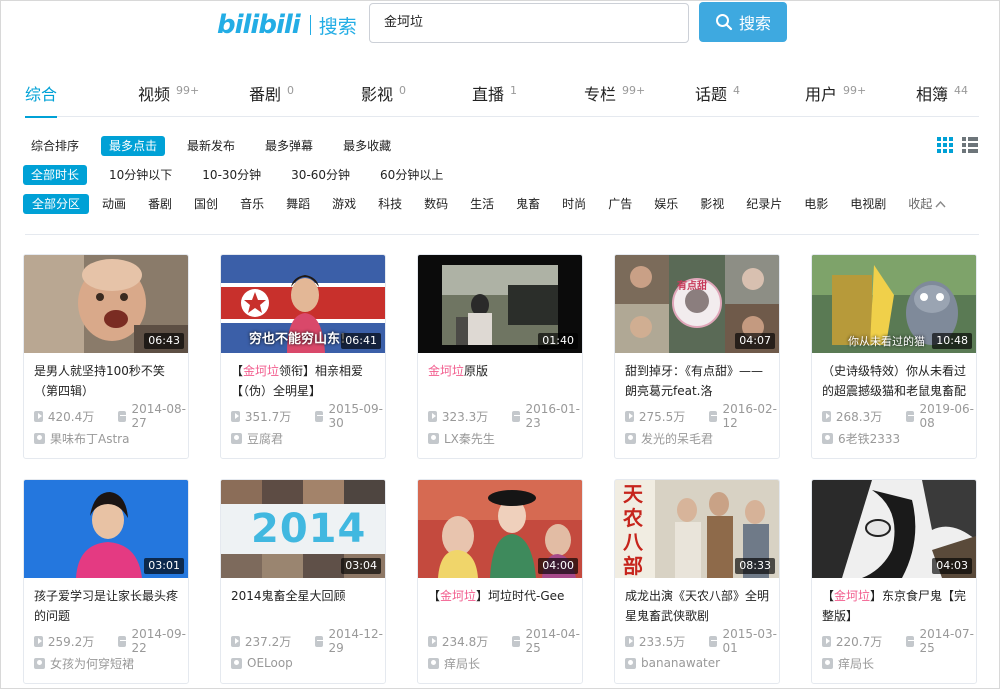  What do you see at coordinates (41, 94) in the screenshot?
I see `tab-all: 综合` at bounding box center [41, 94].